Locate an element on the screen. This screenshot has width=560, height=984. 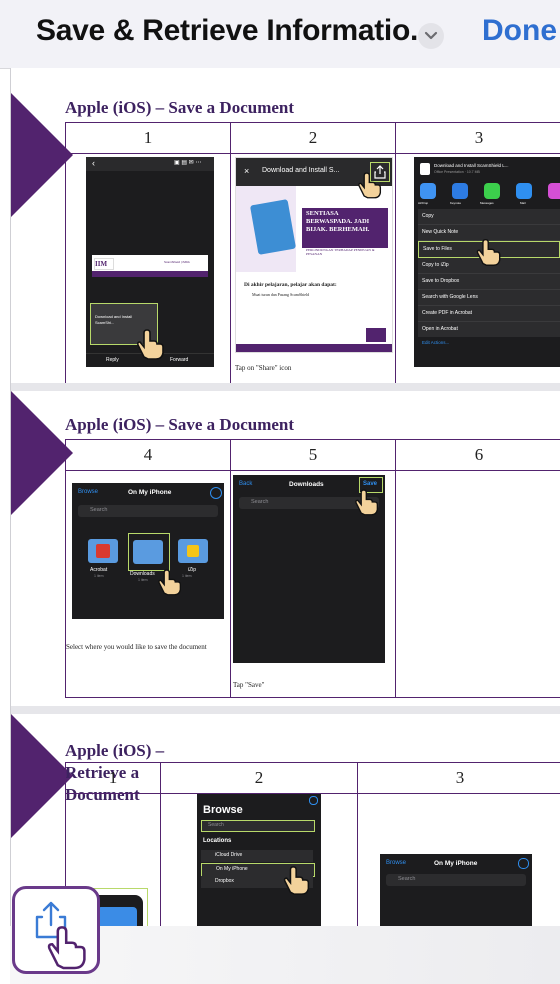
step-5-cell: Back Downloads Save Search Tap "Save" is located at coordinates (313, 584).